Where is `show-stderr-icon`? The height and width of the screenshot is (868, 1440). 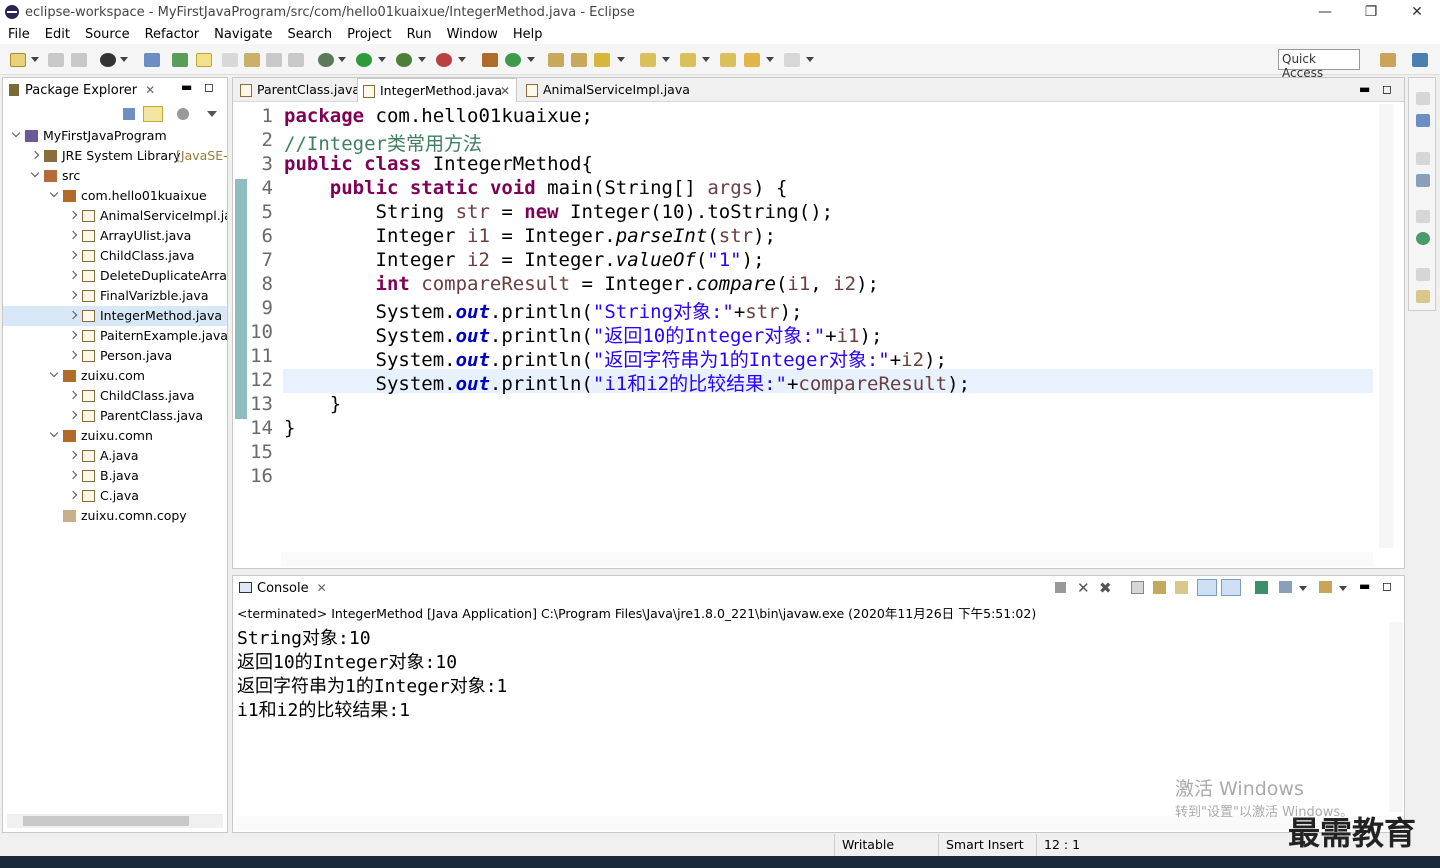
show-stderr-icon is located at coordinates (1231, 587).